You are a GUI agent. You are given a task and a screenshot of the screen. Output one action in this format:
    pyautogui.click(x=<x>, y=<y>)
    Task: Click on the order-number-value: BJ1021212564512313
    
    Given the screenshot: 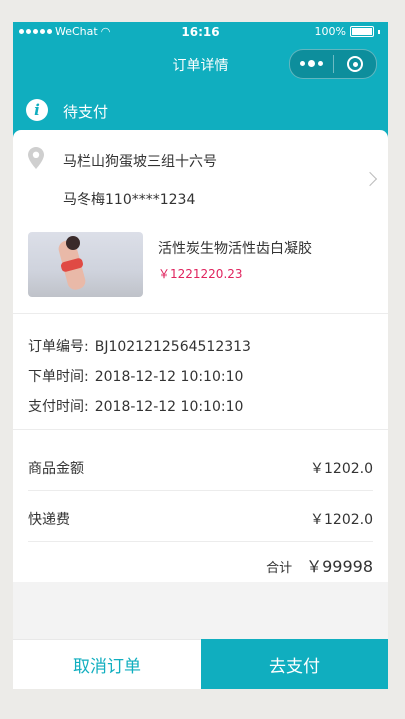 What is the action you would take?
    pyautogui.click(x=172, y=347)
    